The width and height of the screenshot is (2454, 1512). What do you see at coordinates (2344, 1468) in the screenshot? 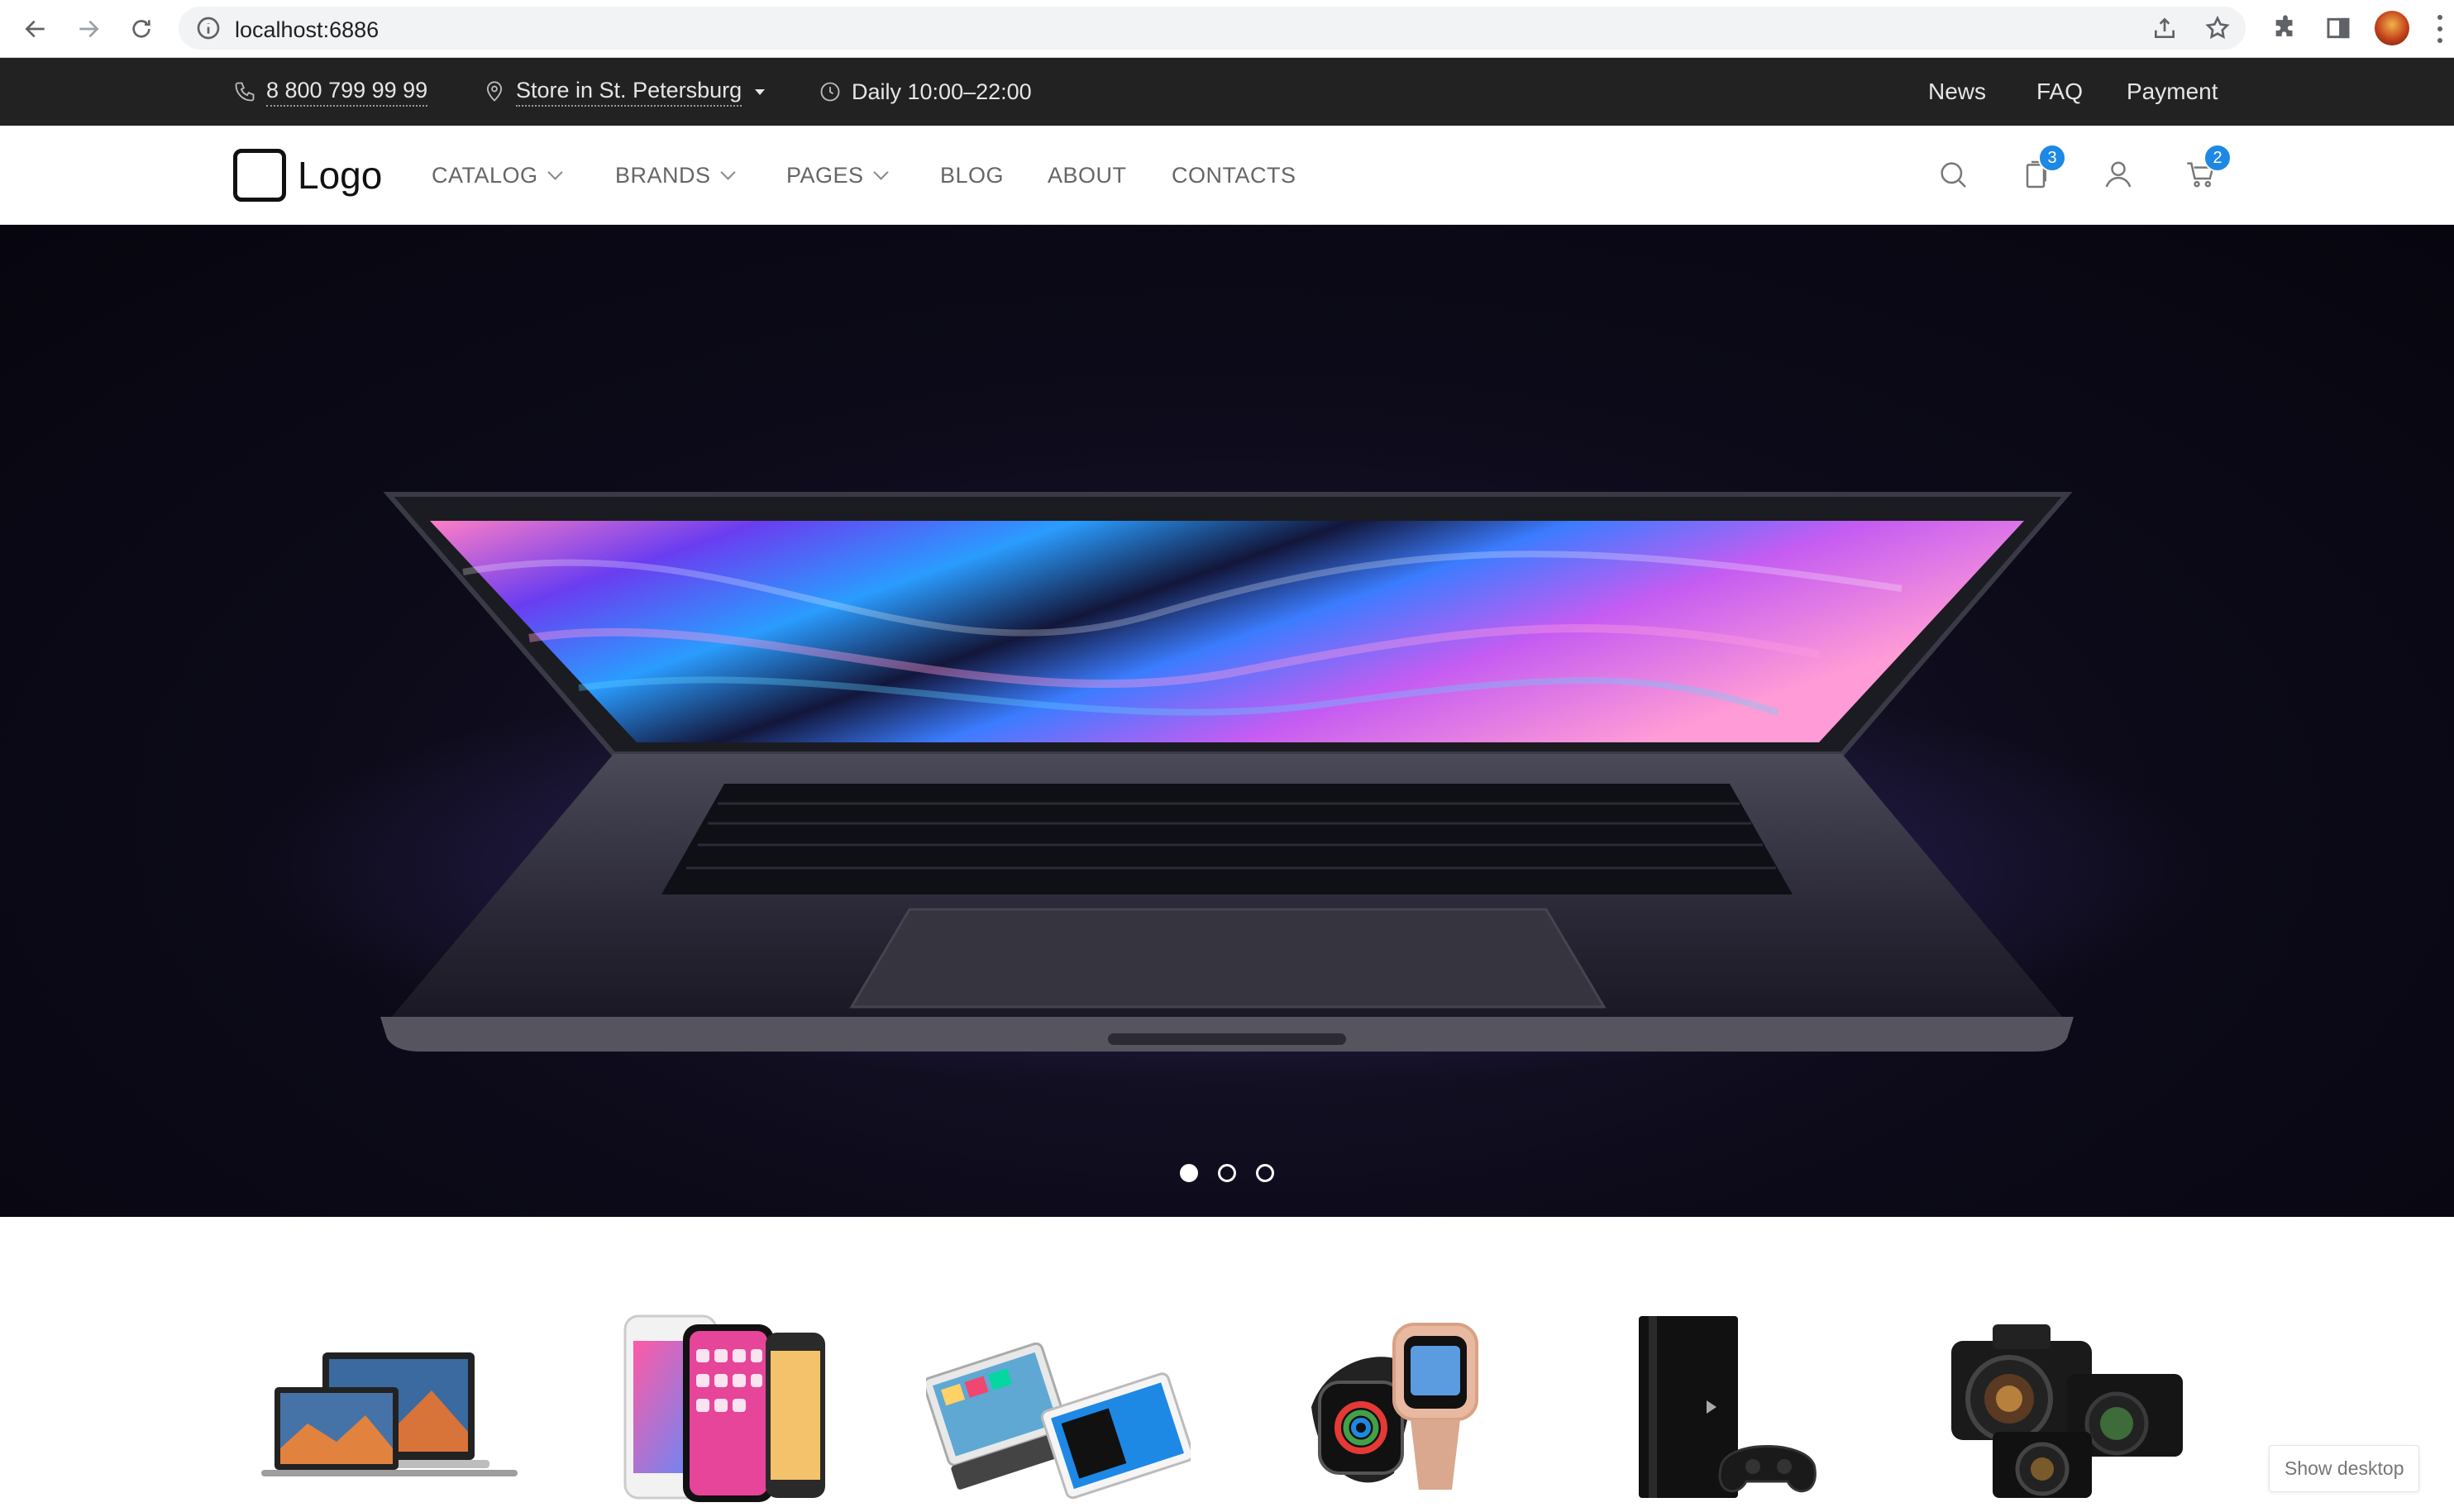
I see `show-desktop-button: Show desktop` at bounding box center [2344, 1468].